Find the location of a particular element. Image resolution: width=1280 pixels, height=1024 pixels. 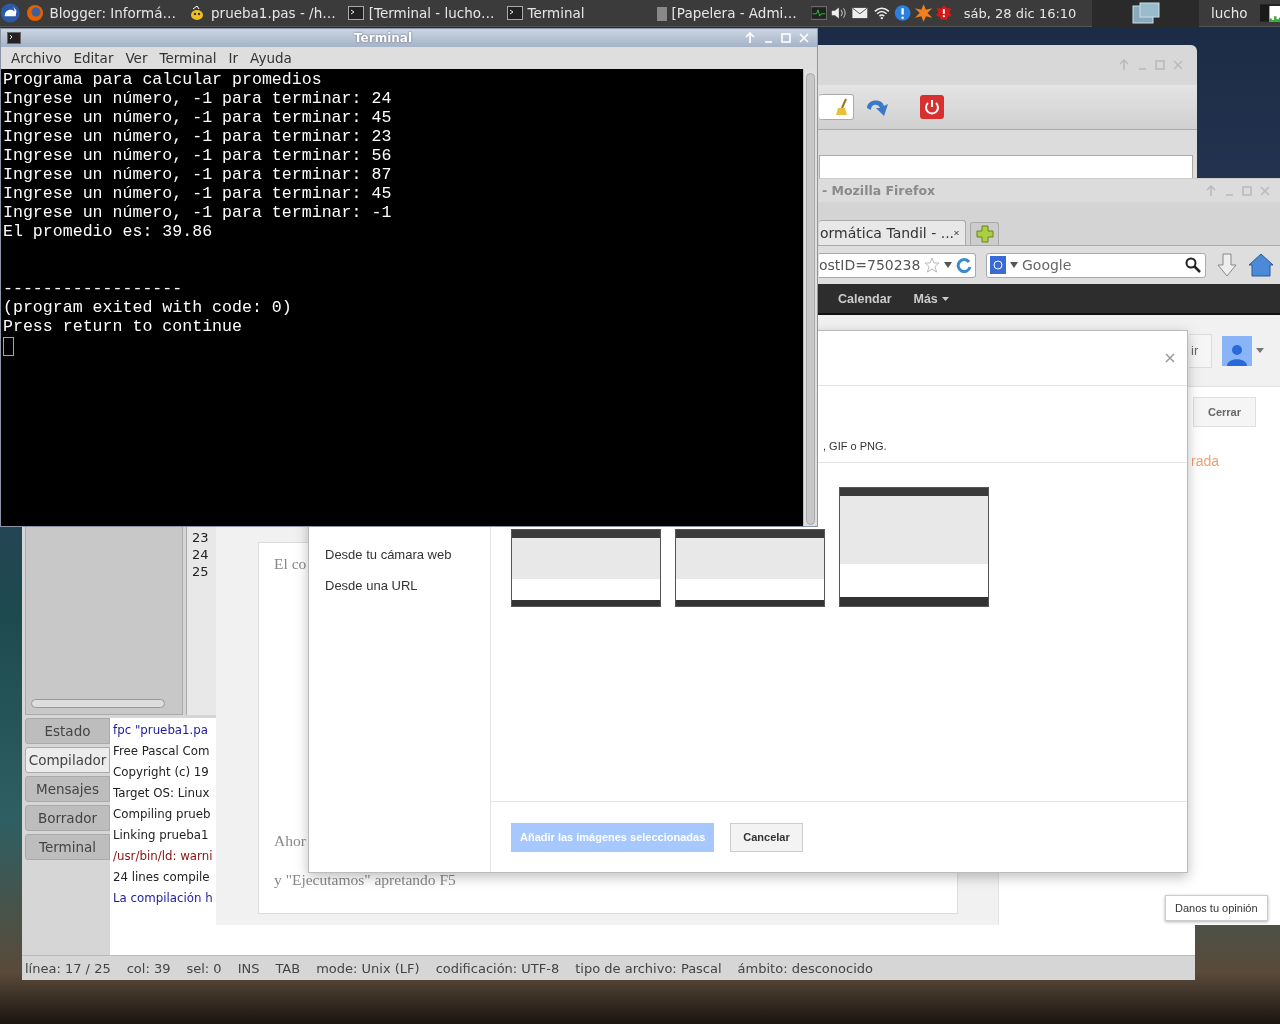

line-number: 24 is located at coordinates (201, 554).